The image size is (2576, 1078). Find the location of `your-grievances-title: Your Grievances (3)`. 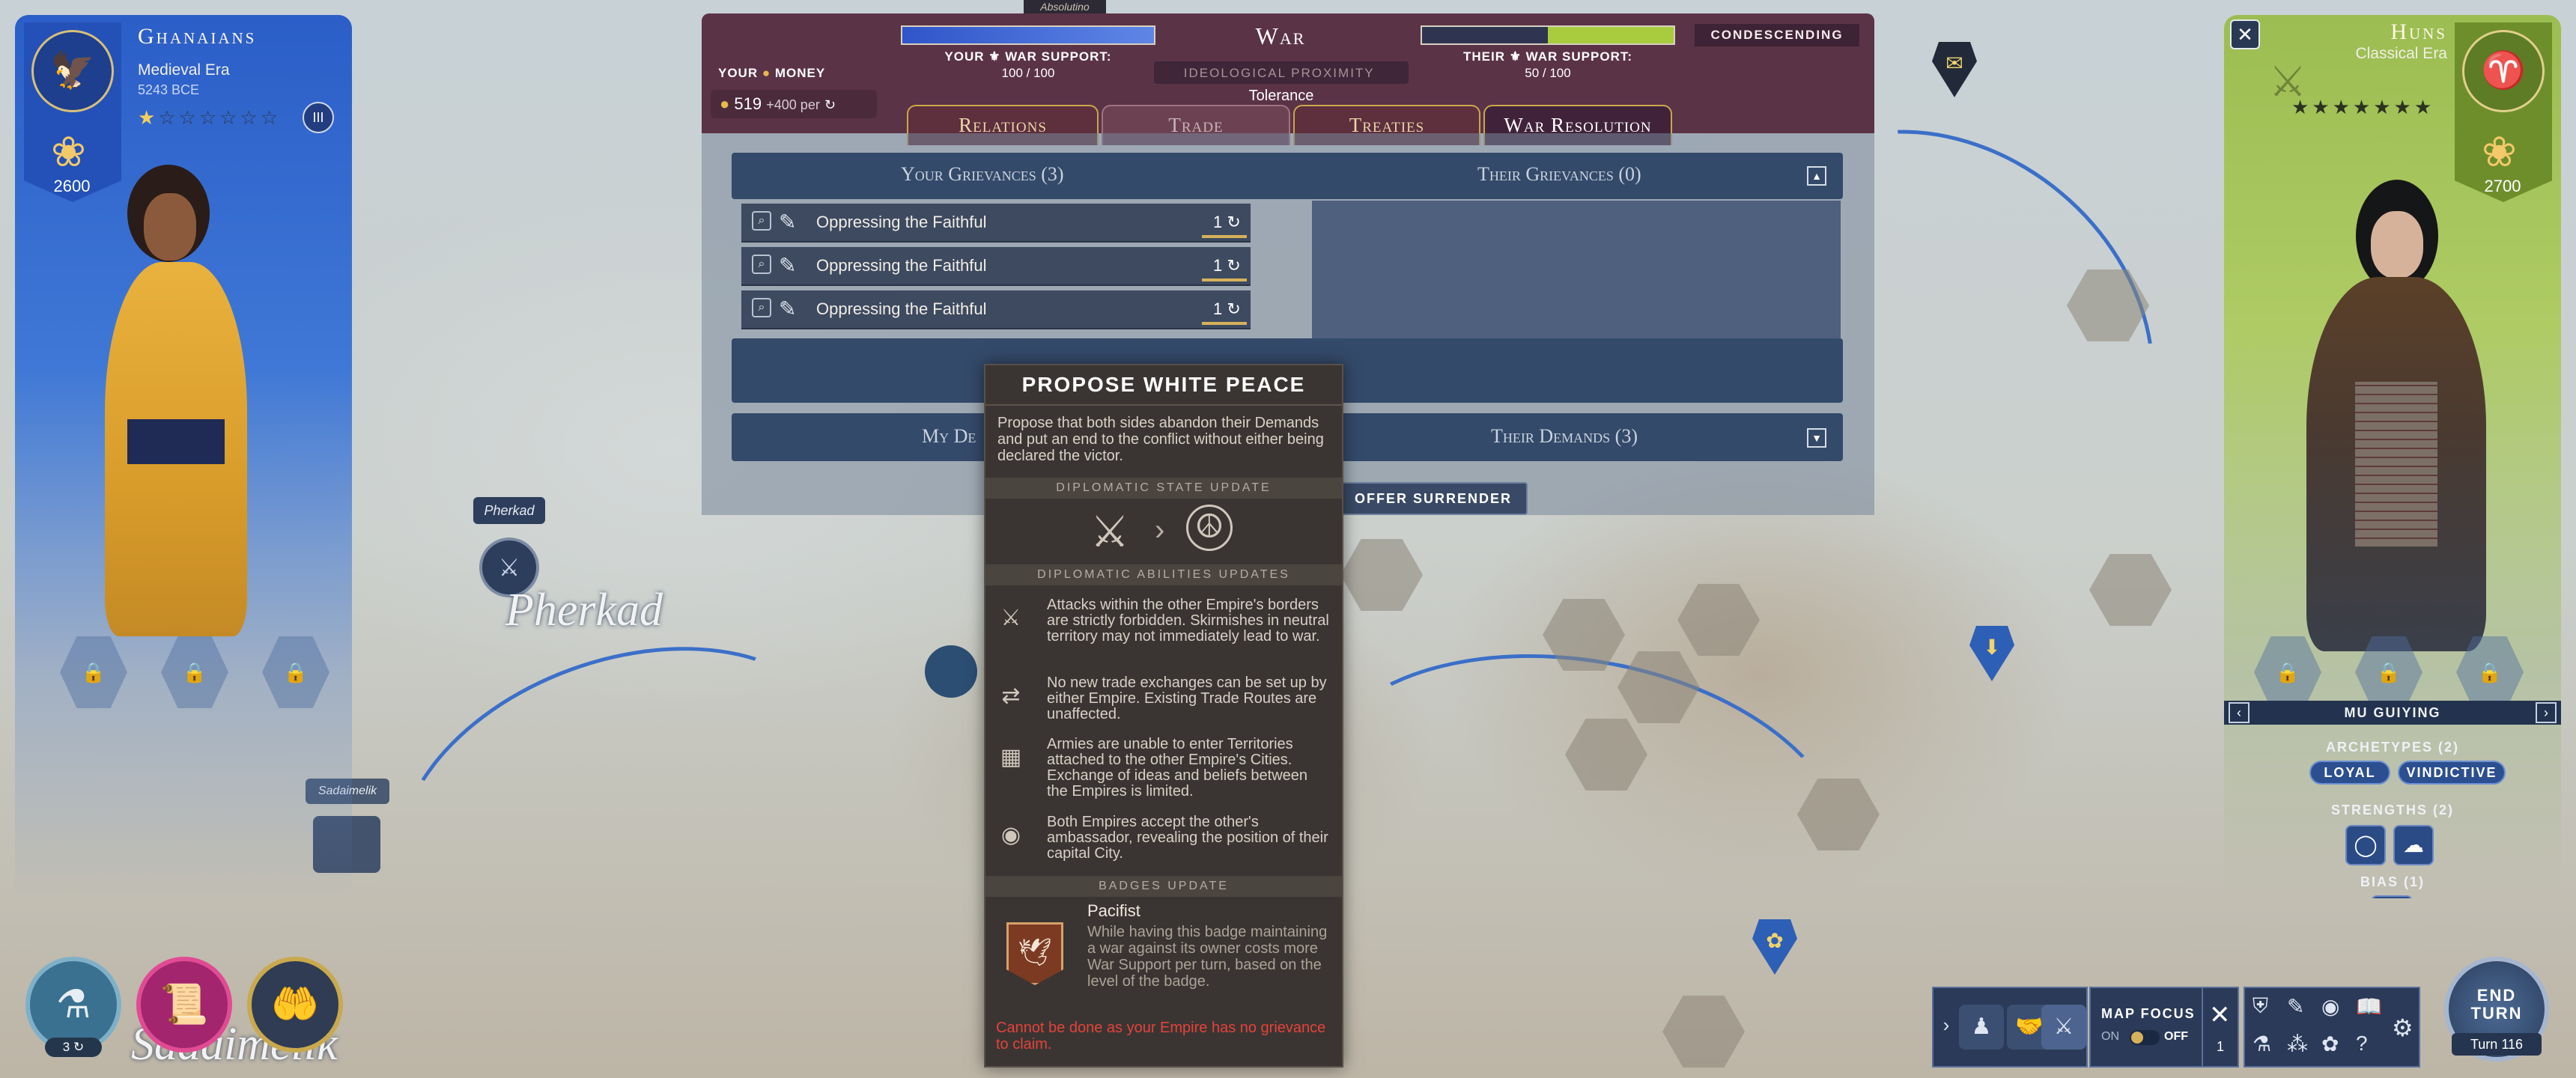

your-grievances-title: Your Grievances (3) is located at coordinates (982, 174).